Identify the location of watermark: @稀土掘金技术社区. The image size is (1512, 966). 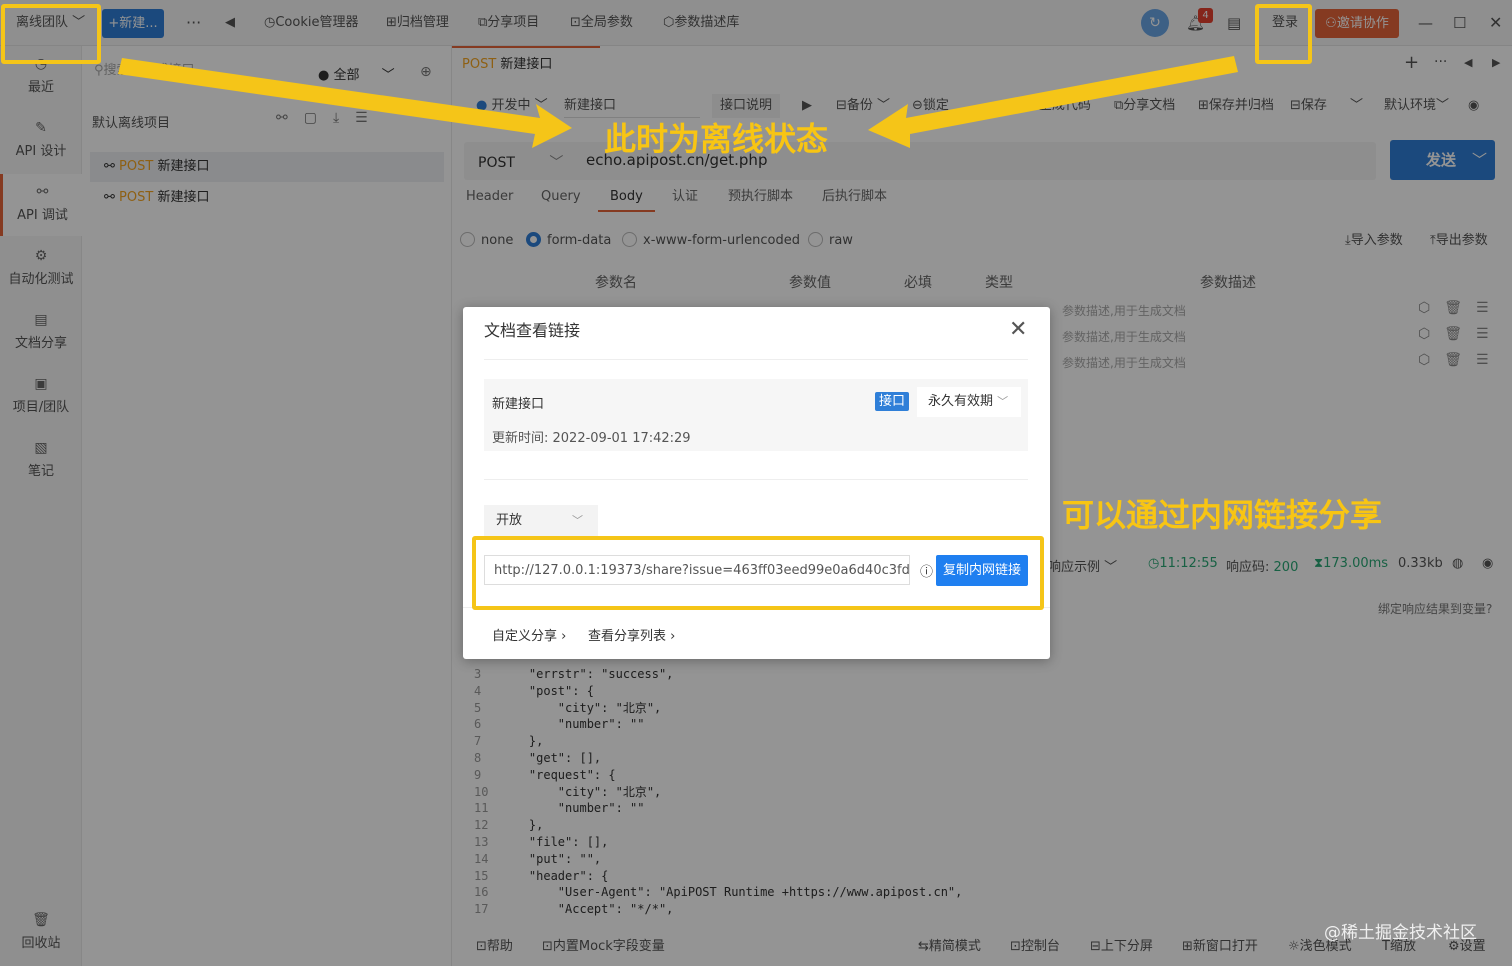
(1400, 933).